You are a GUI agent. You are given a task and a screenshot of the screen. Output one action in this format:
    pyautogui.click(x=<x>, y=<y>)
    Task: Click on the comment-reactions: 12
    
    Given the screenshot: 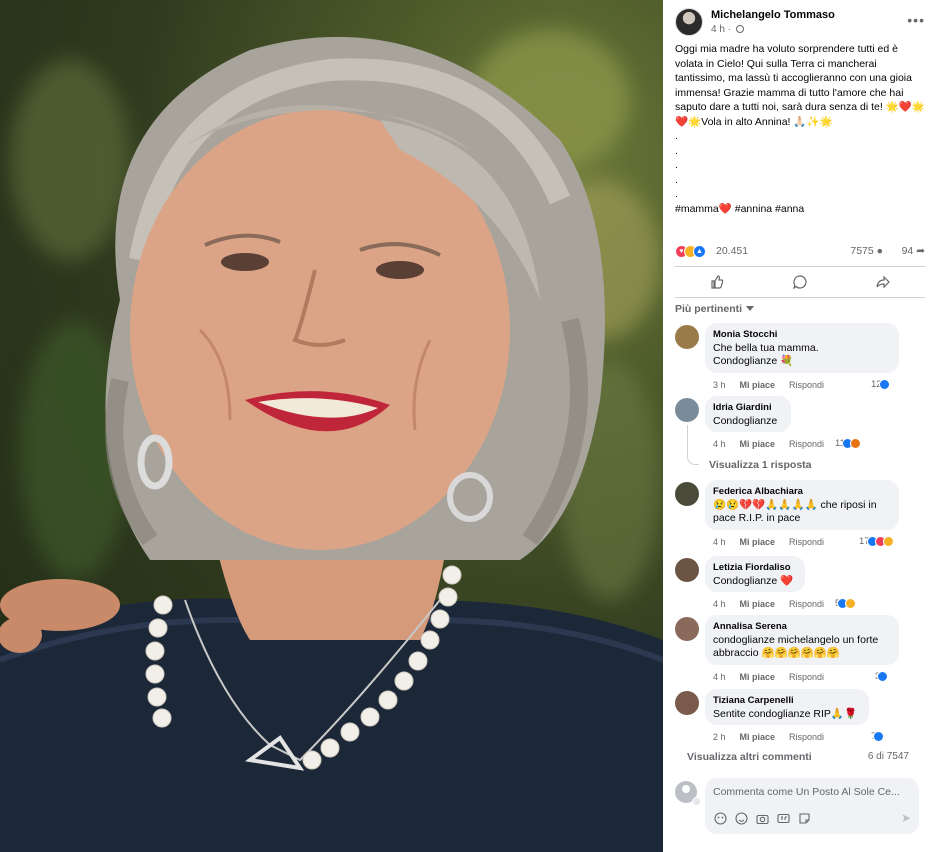 What is the action you would take?
    pyautogui.click(x=880, y=384)
    